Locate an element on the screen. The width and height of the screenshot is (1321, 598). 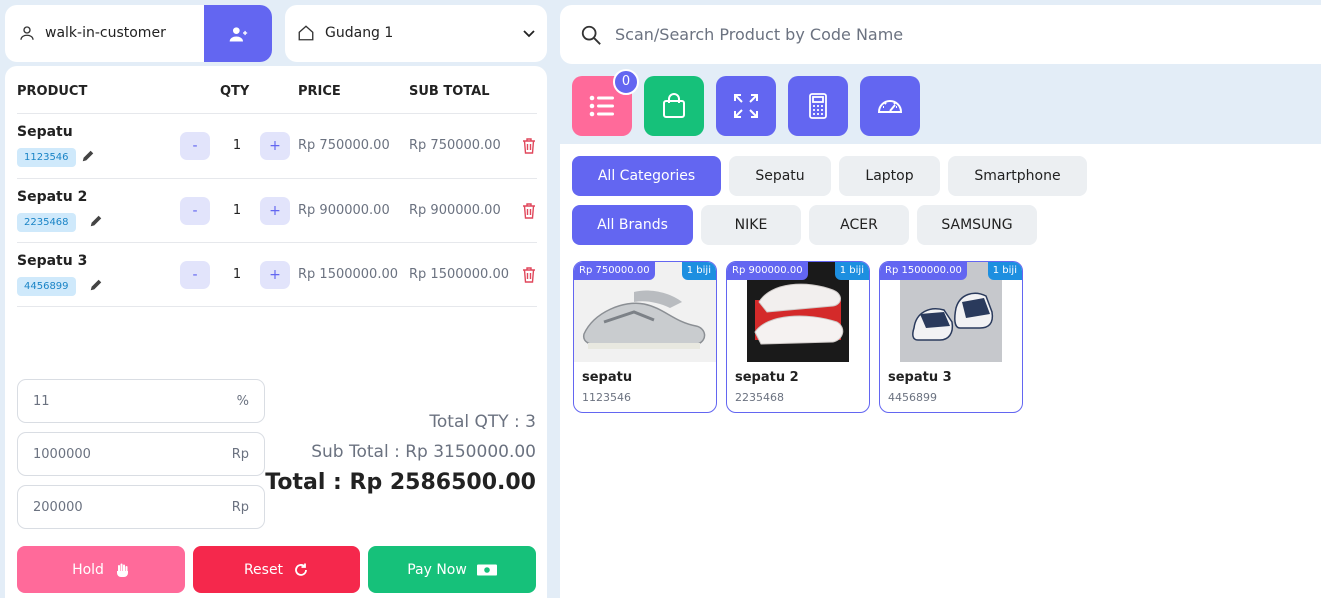
hold-button: Hold is located at coordinates (101, 569).